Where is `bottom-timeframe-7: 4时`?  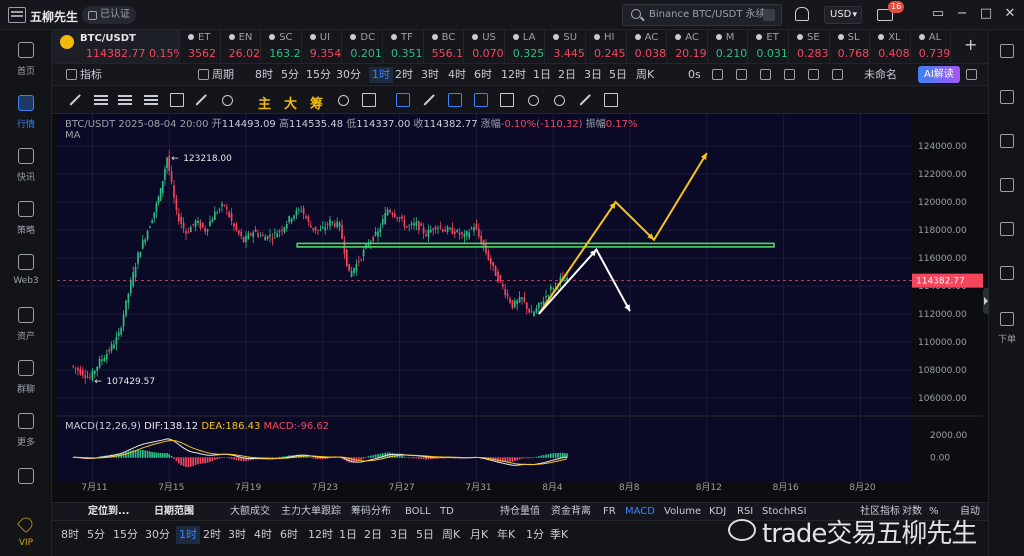 bottom-timeframe-7: 4时 is located at coordinates (263, 535).